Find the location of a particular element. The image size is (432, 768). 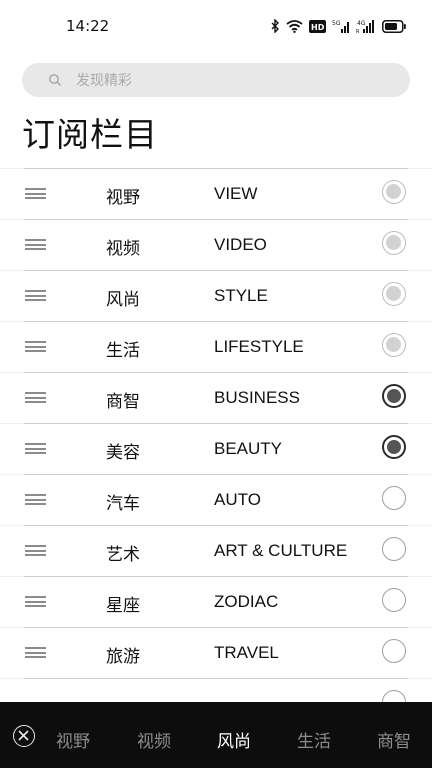

column-name-zh: 艺术 is located at coordinates (123, 555).